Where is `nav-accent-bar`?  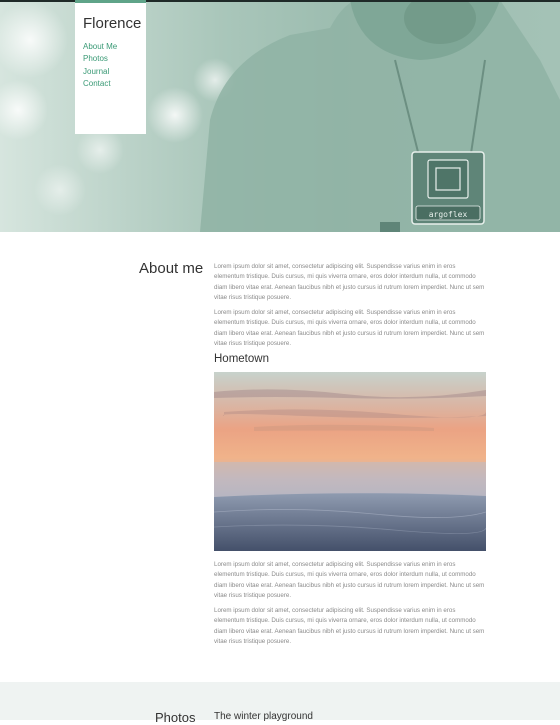 nav-accent-bar is located at coordinates (110, 1).